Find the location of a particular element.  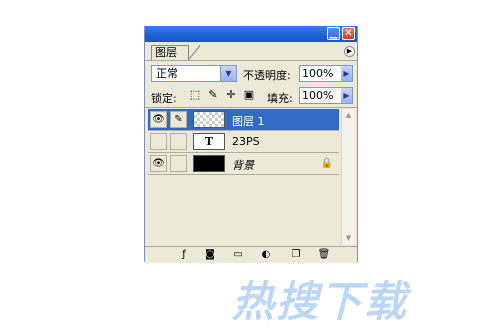

text-layer-thumbnail-icon: T is located at coordinates (209, 141).